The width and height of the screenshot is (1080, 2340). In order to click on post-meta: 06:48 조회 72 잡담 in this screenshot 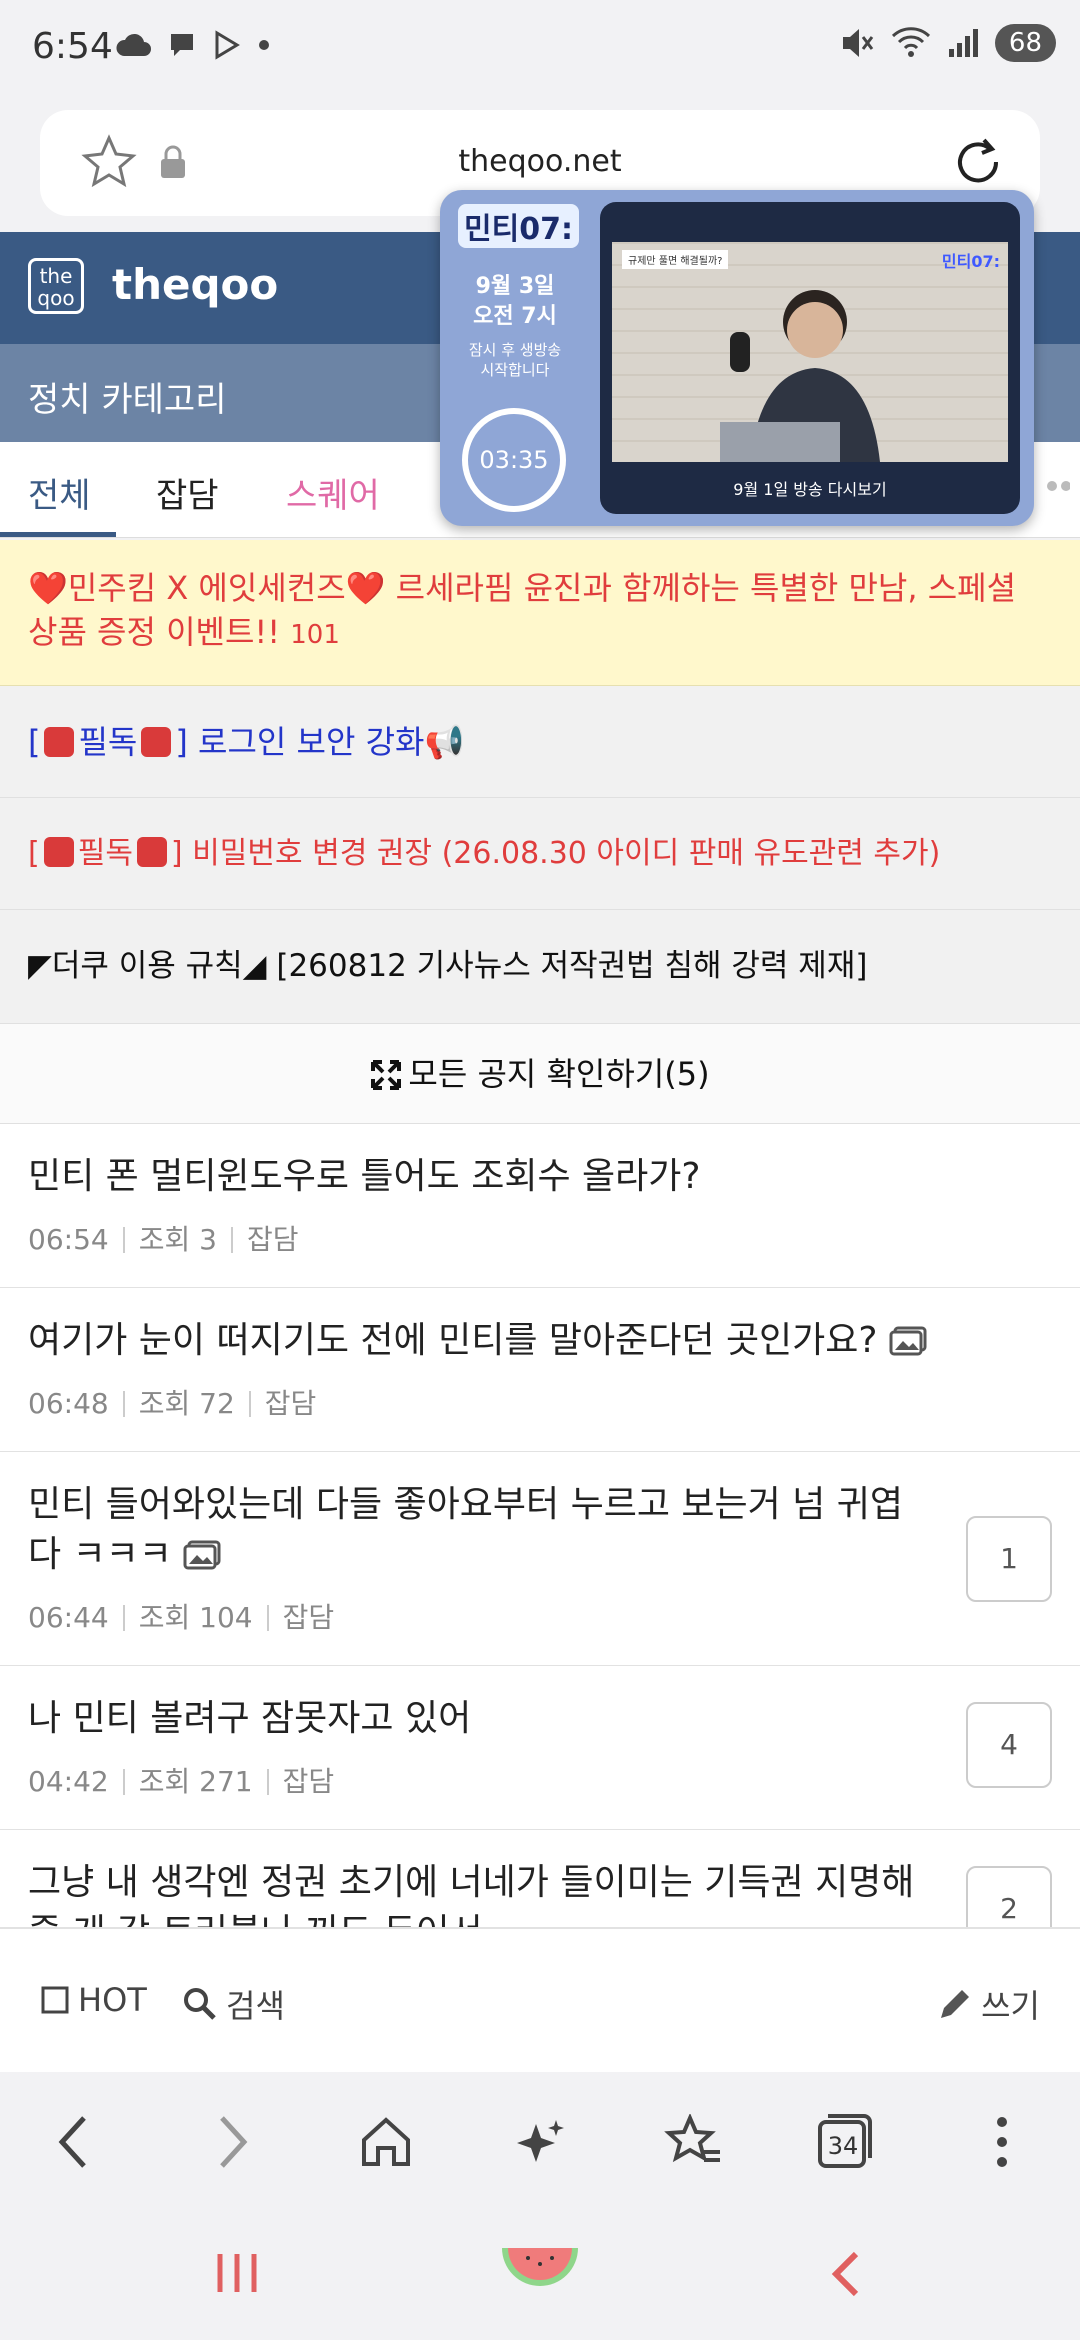, I will do `click(172, 1402)`.